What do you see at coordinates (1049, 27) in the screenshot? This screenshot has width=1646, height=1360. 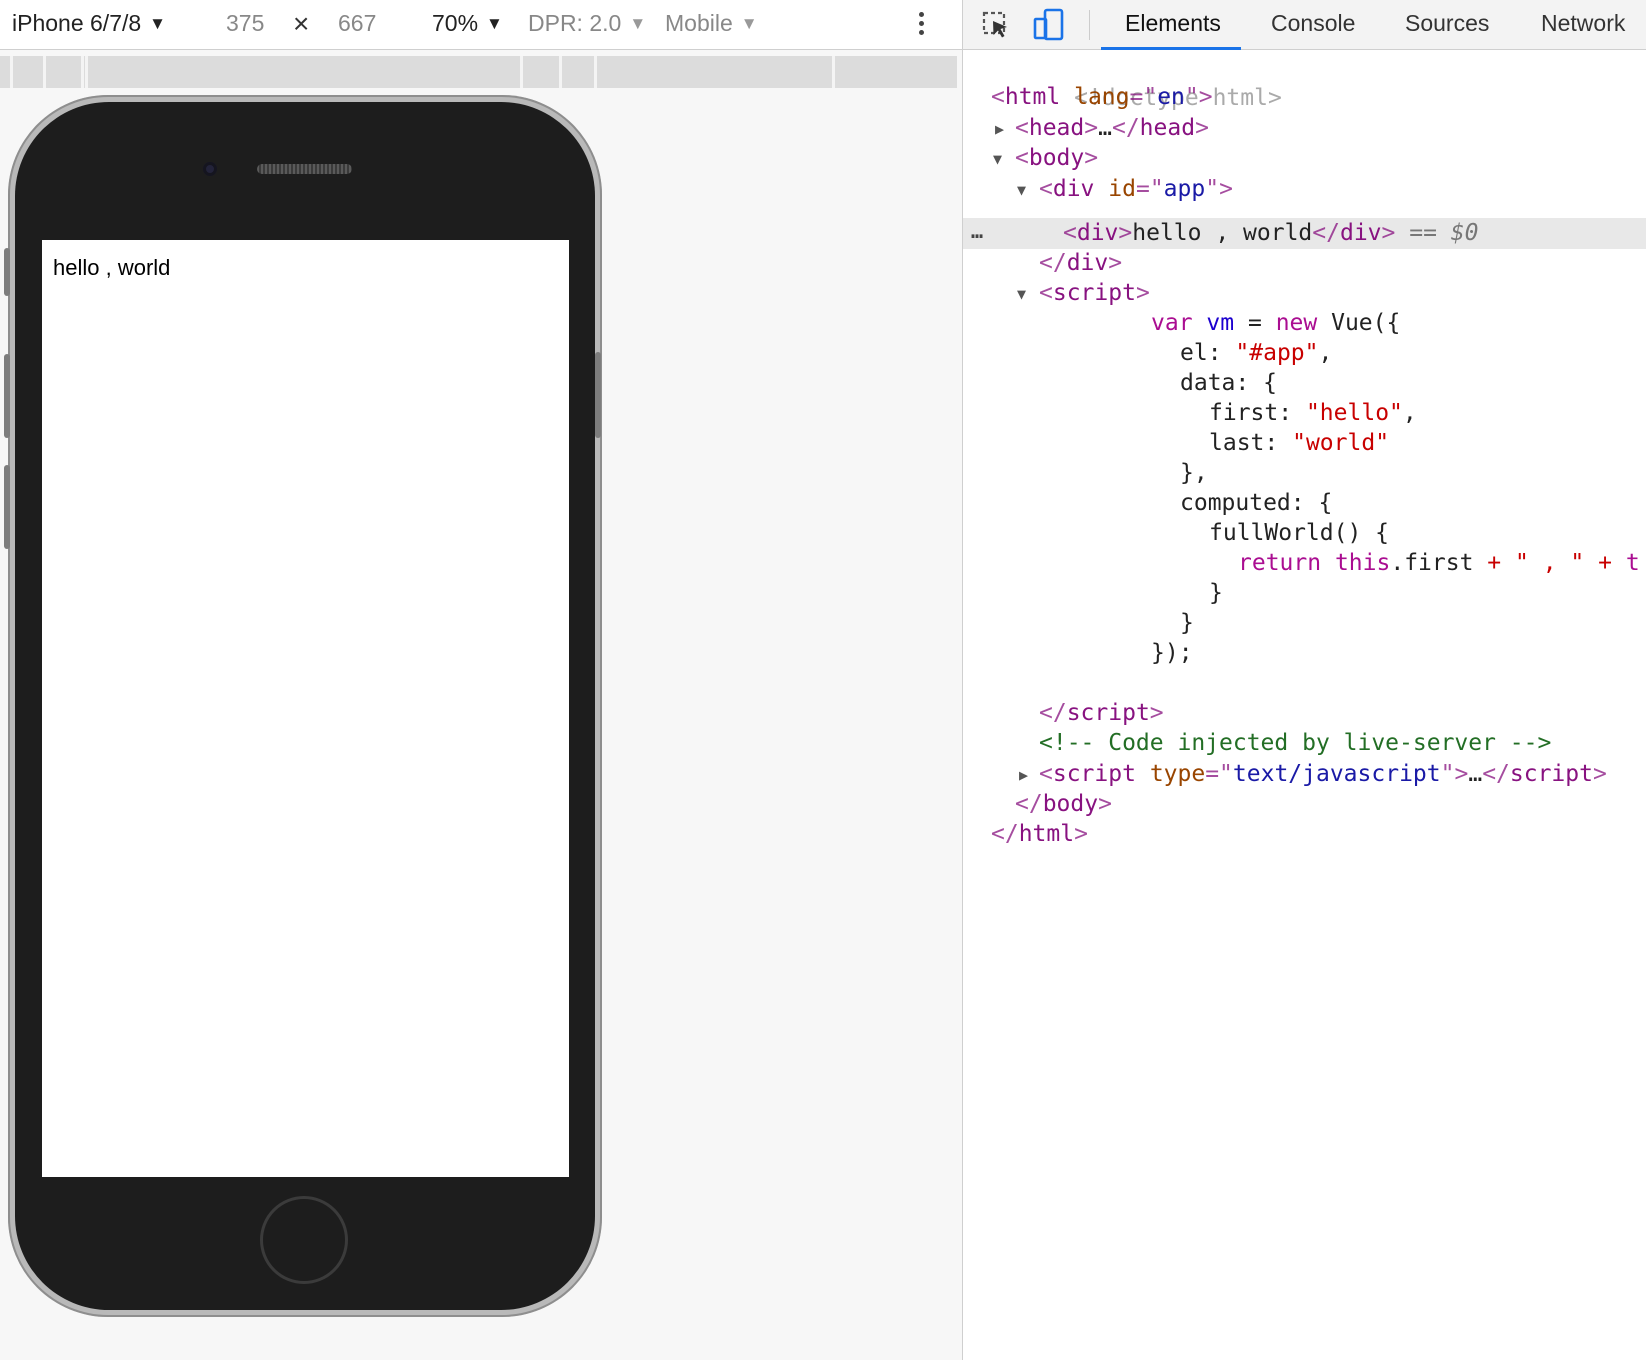 I see `device-toolbar-icon` at bounding box center [1049, 27].